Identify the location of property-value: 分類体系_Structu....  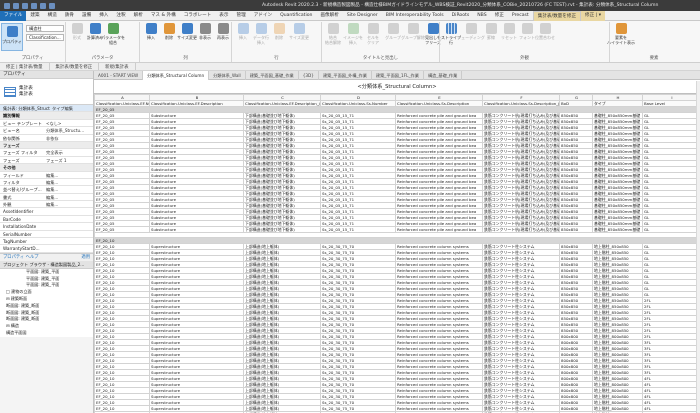
(68, 130).